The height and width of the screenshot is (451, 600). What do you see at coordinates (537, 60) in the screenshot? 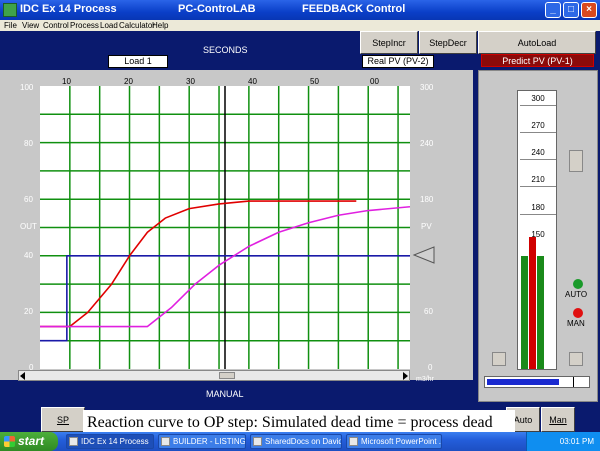
I see `predict-pv-label: Predict PV (PV-1)` at bounding box center [537, 60].